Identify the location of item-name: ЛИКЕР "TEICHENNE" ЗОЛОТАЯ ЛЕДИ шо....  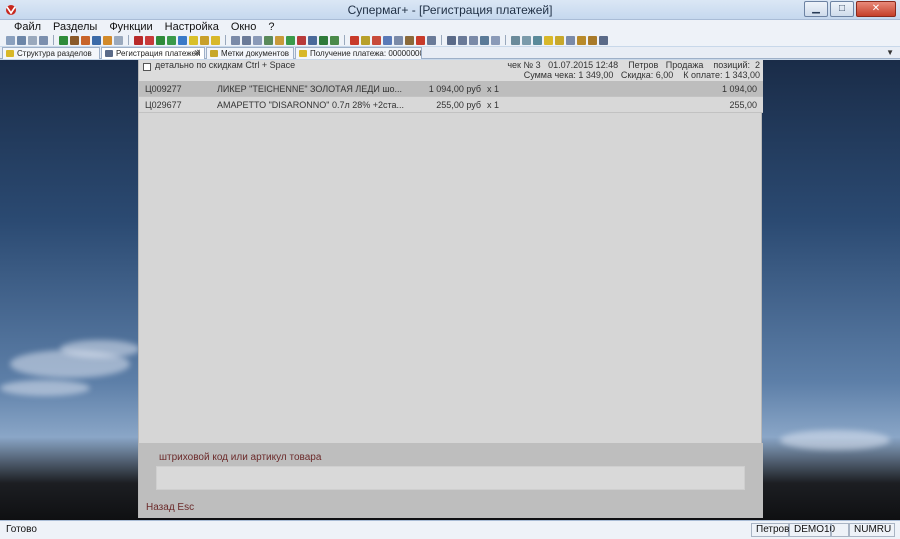
(310, 89).